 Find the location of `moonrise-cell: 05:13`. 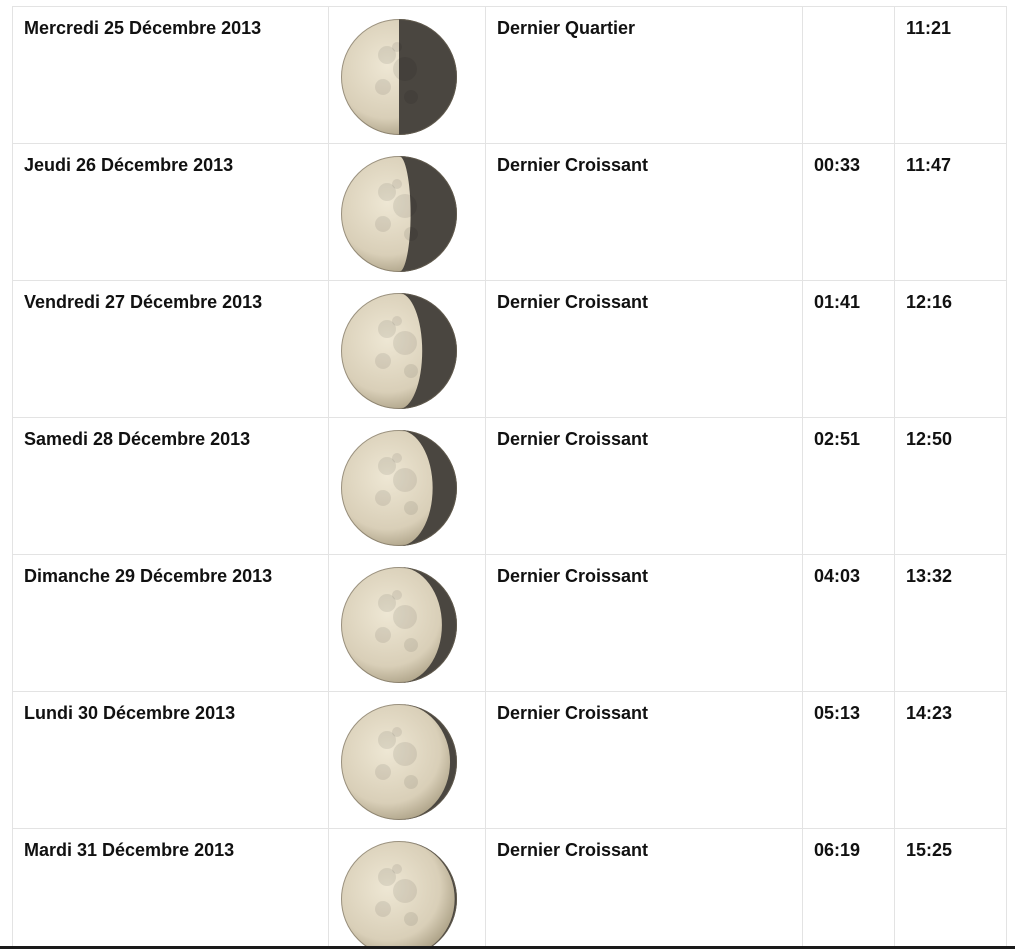

moonrise-cell: 05:13 is located at coordinates (848, 760).